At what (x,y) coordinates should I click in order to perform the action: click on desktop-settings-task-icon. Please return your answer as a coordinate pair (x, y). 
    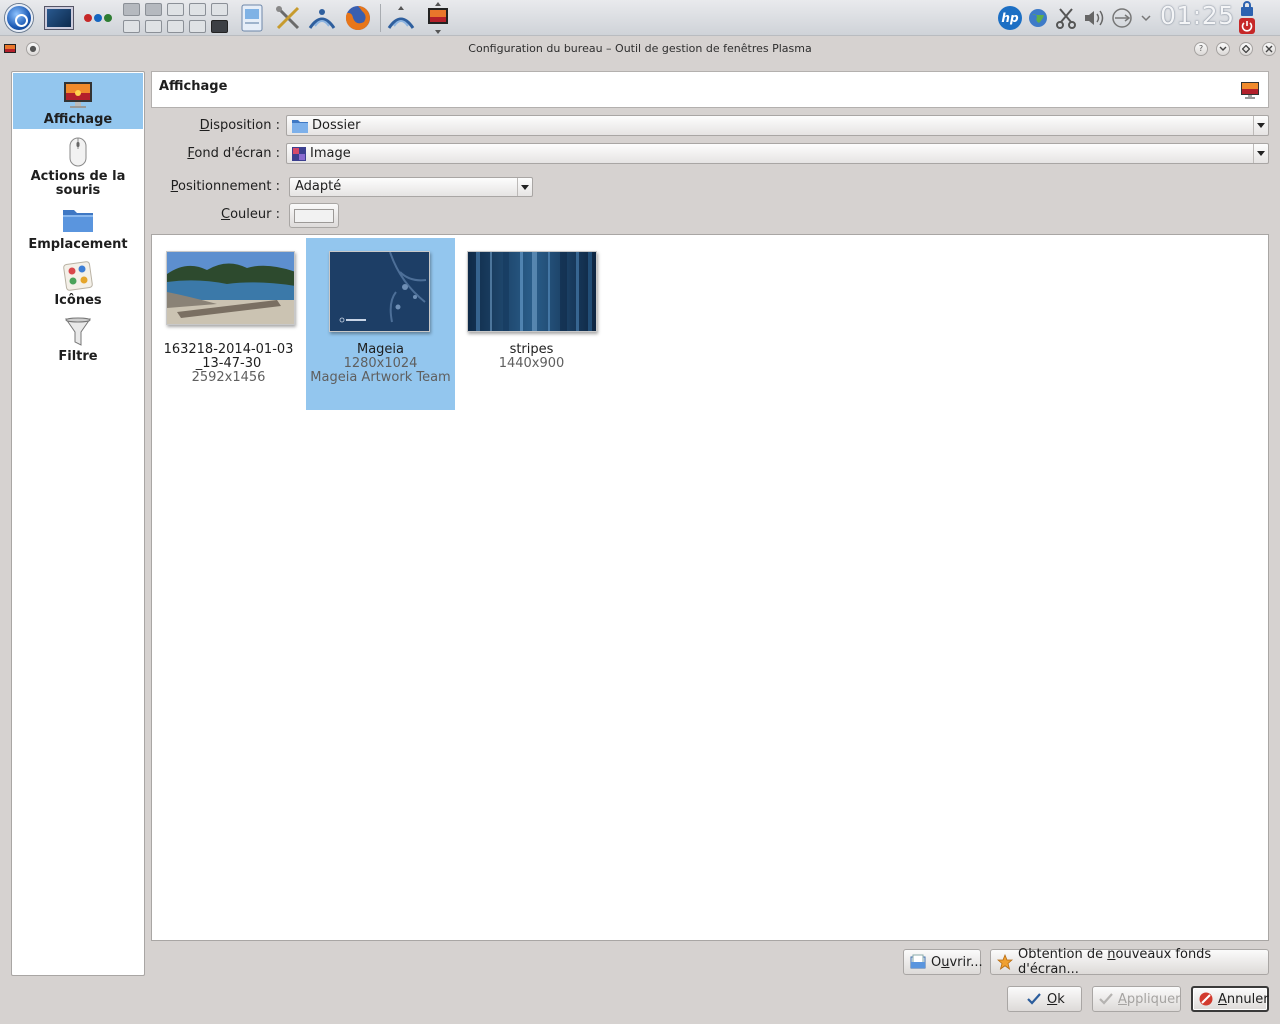
    Looking at the image, I should click on (438, 18).